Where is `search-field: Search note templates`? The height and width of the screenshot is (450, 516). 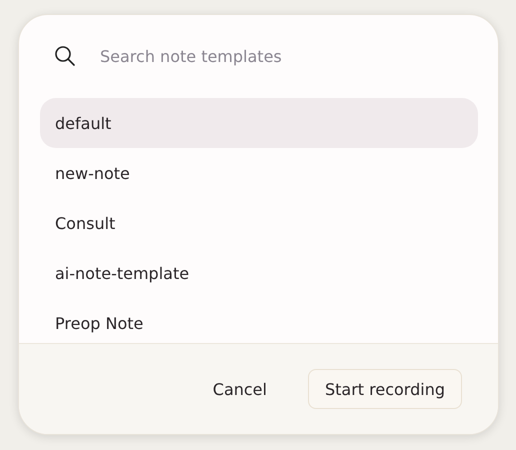 search-field: Search note templates is located at coordinates (260, 56).